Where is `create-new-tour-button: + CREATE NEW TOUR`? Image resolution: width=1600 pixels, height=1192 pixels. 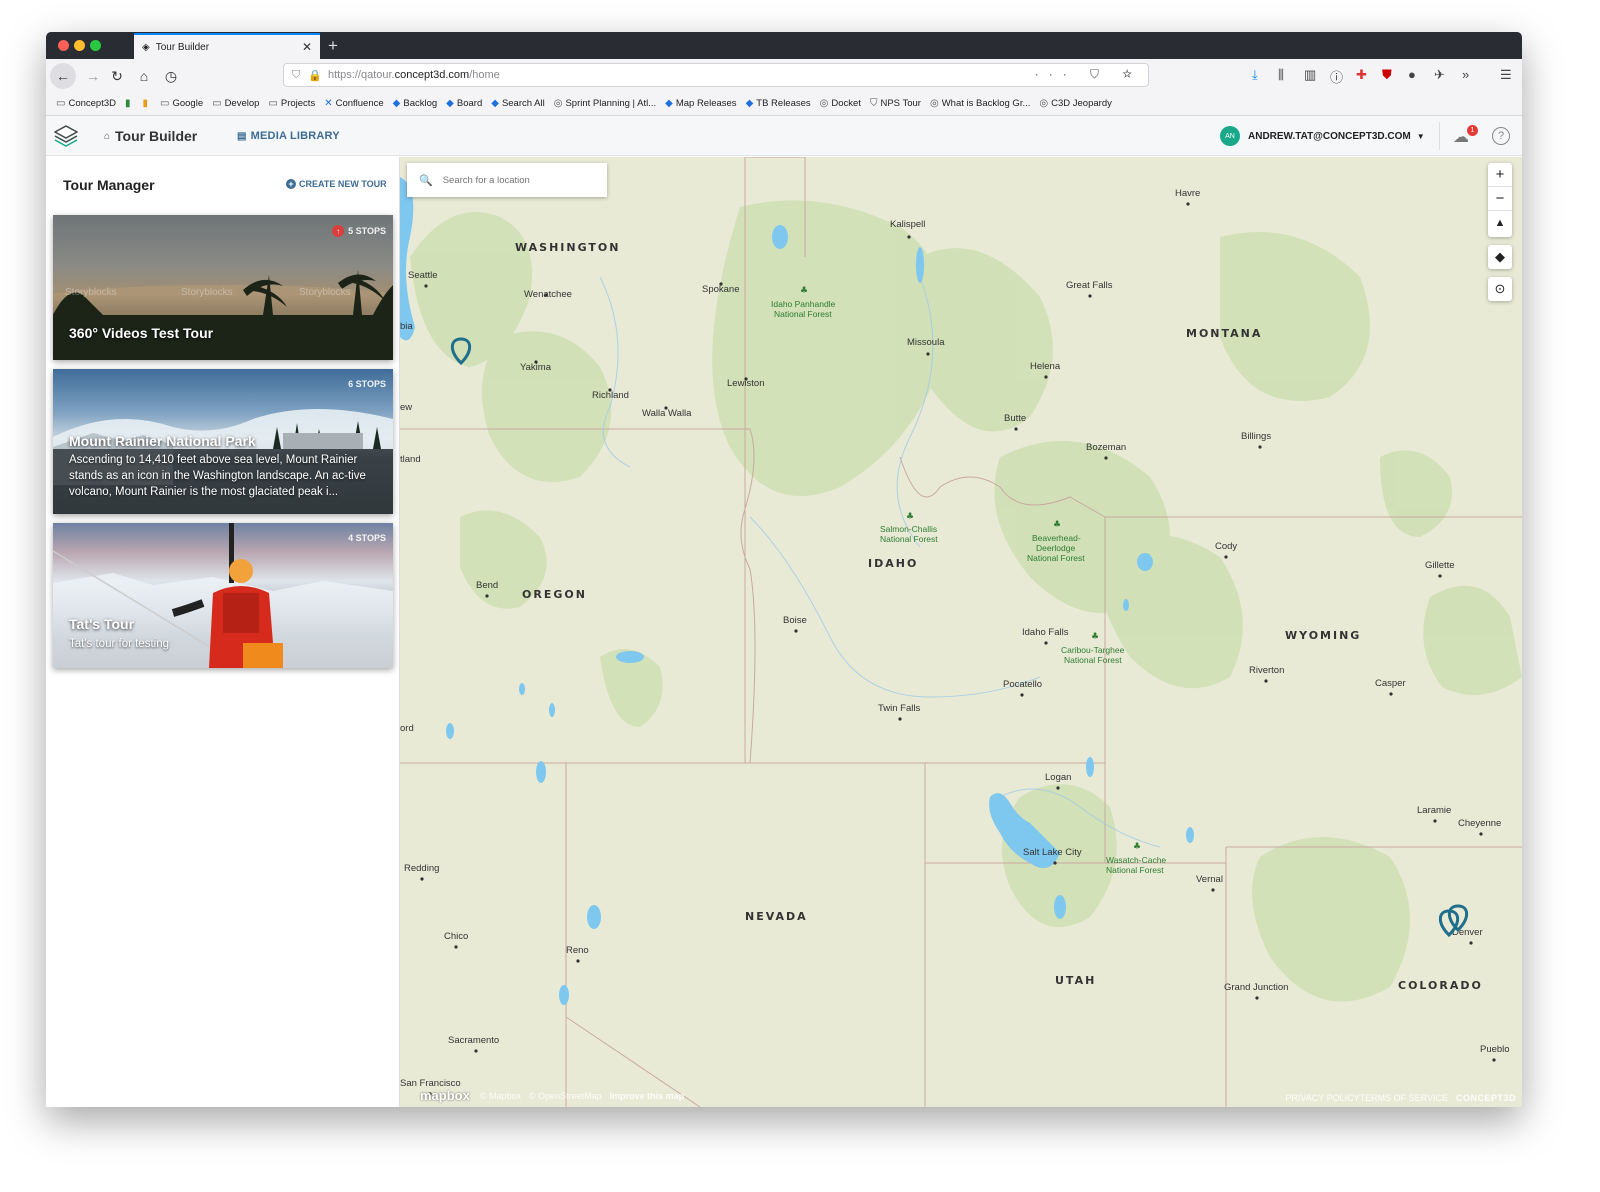
create-new-tour-button: + CREATE NEW TOUR is located at coordinates (336, 184).